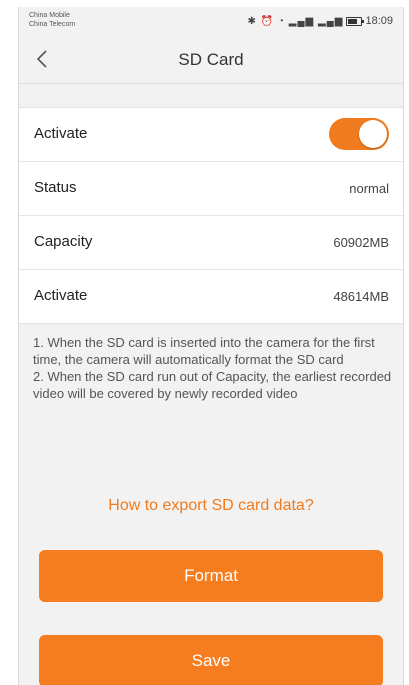  What do you see at coordinates (211, 135) in the screenshot?
I see `activate-toggle-row: Activate` at bounding box center [211, 135].